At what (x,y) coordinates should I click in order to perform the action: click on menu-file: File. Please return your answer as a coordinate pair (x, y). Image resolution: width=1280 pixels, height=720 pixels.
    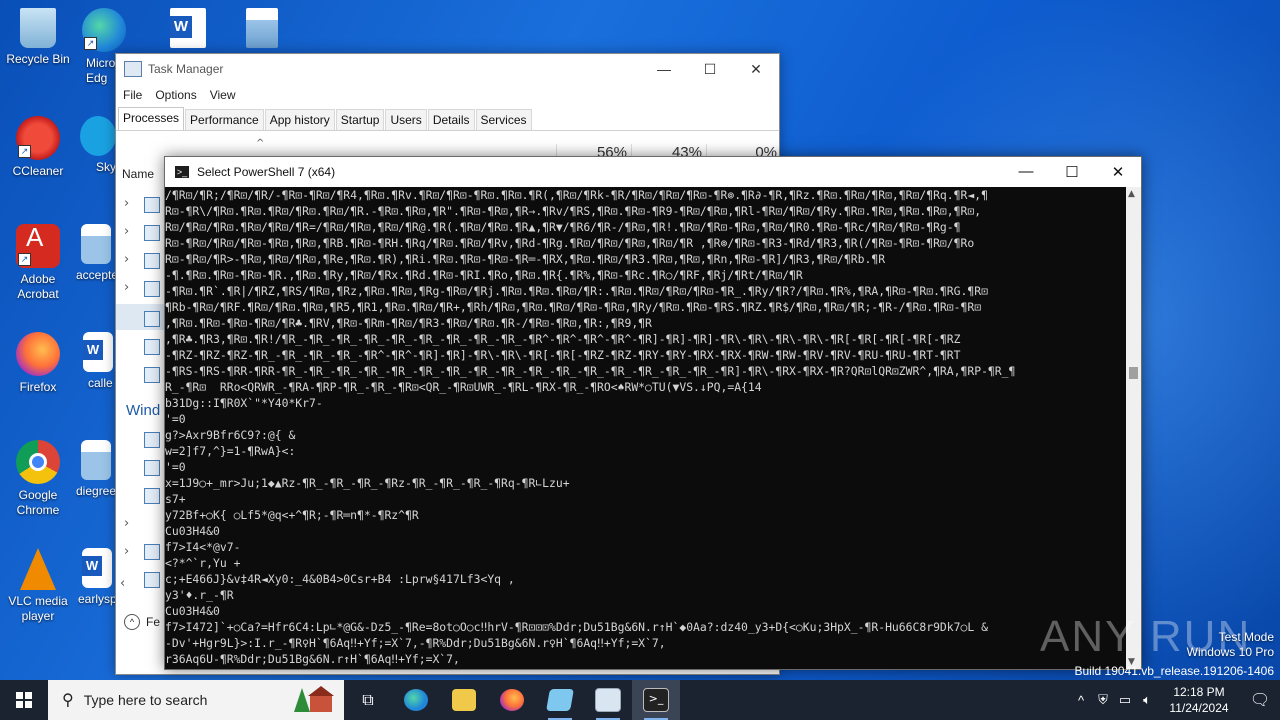
    Looking at the image, I should click on (132, 95).